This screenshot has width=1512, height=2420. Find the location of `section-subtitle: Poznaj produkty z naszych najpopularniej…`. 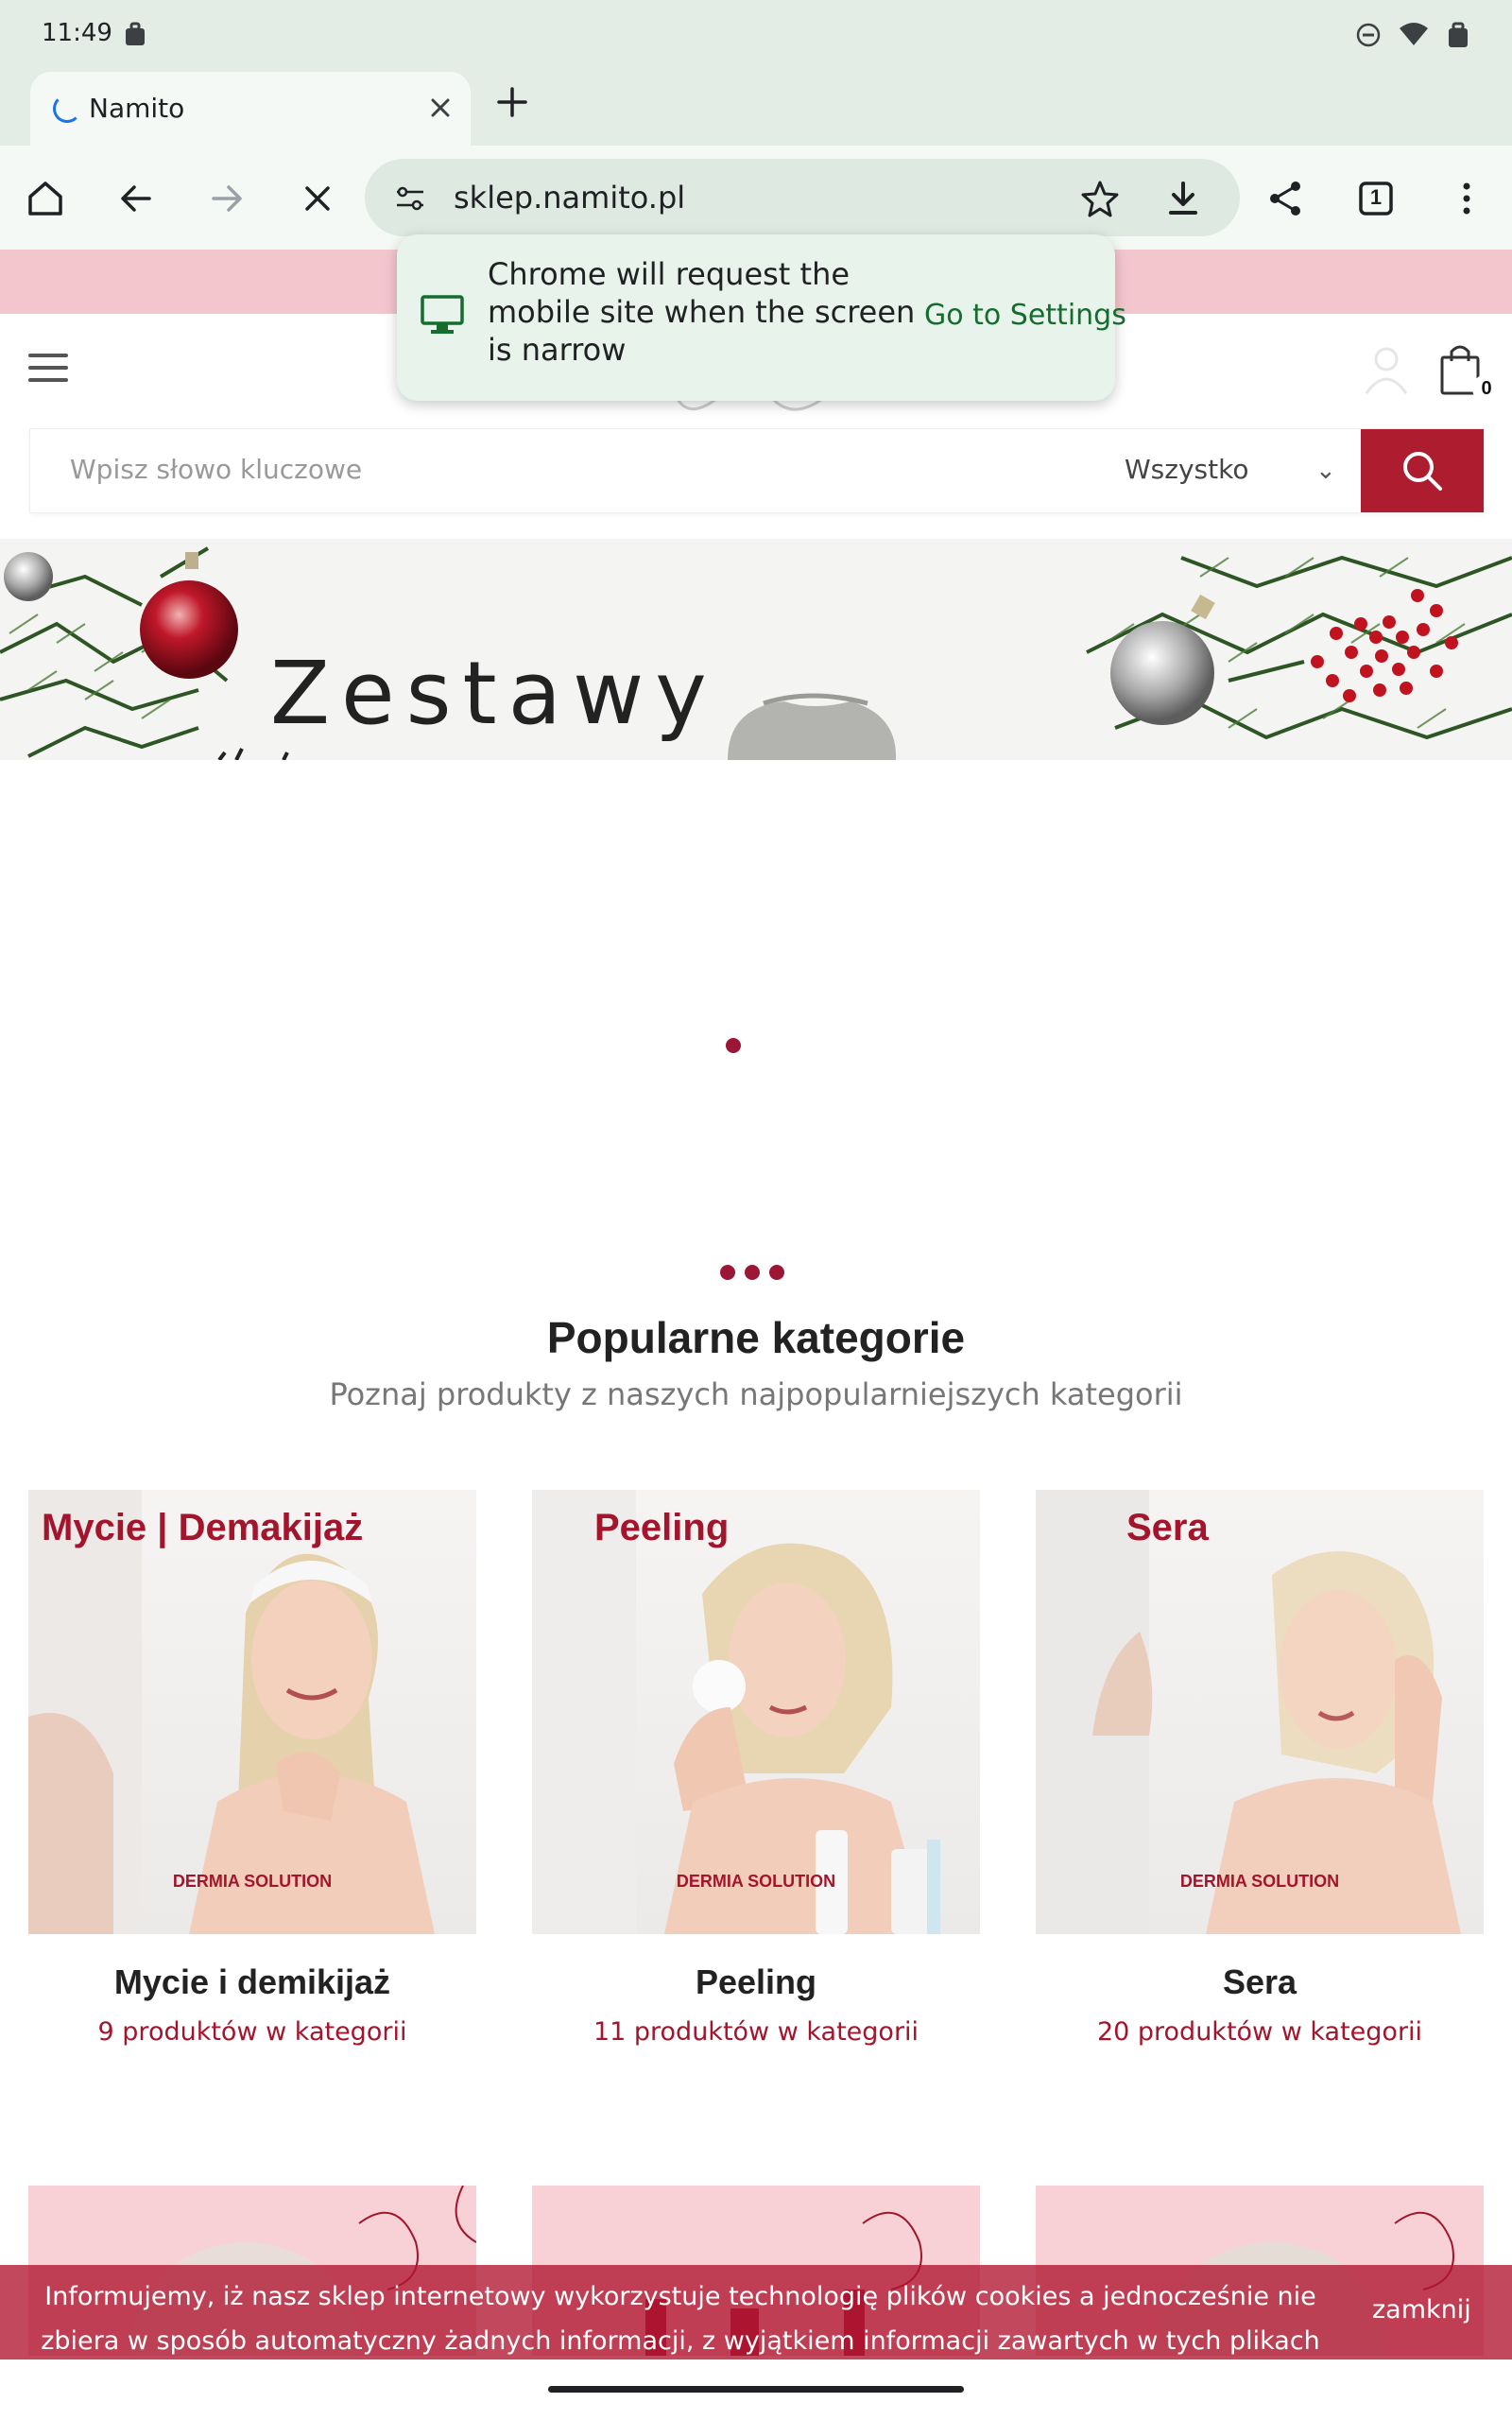

section-subtitle: Poznaj produkty z naszych najpopularniej… is located at coordinates (756, 1394).